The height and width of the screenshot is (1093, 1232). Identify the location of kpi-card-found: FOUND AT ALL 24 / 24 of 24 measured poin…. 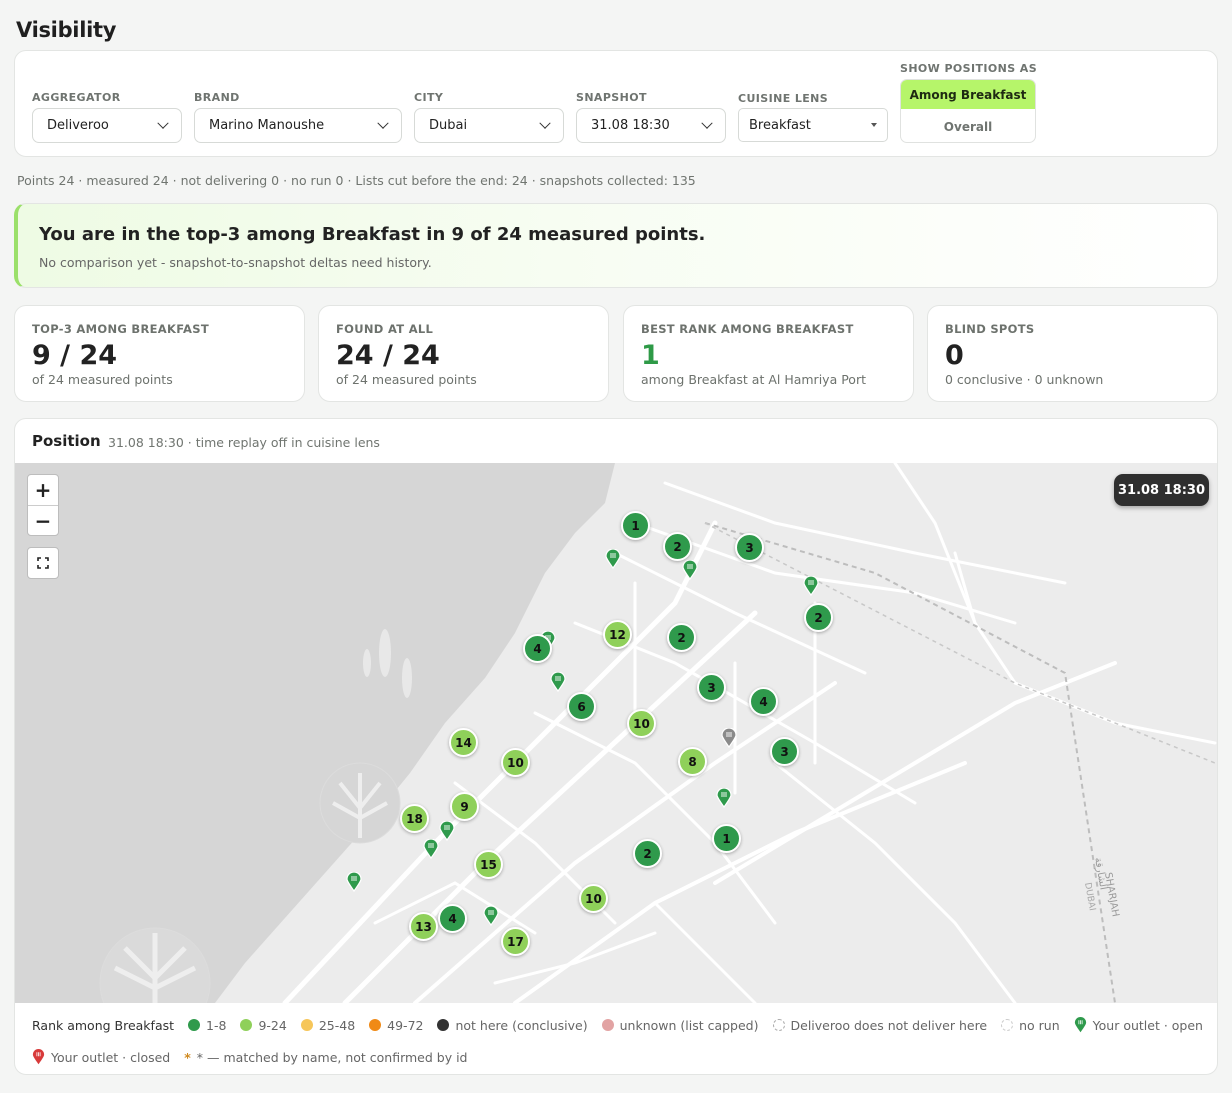
(463, 353).